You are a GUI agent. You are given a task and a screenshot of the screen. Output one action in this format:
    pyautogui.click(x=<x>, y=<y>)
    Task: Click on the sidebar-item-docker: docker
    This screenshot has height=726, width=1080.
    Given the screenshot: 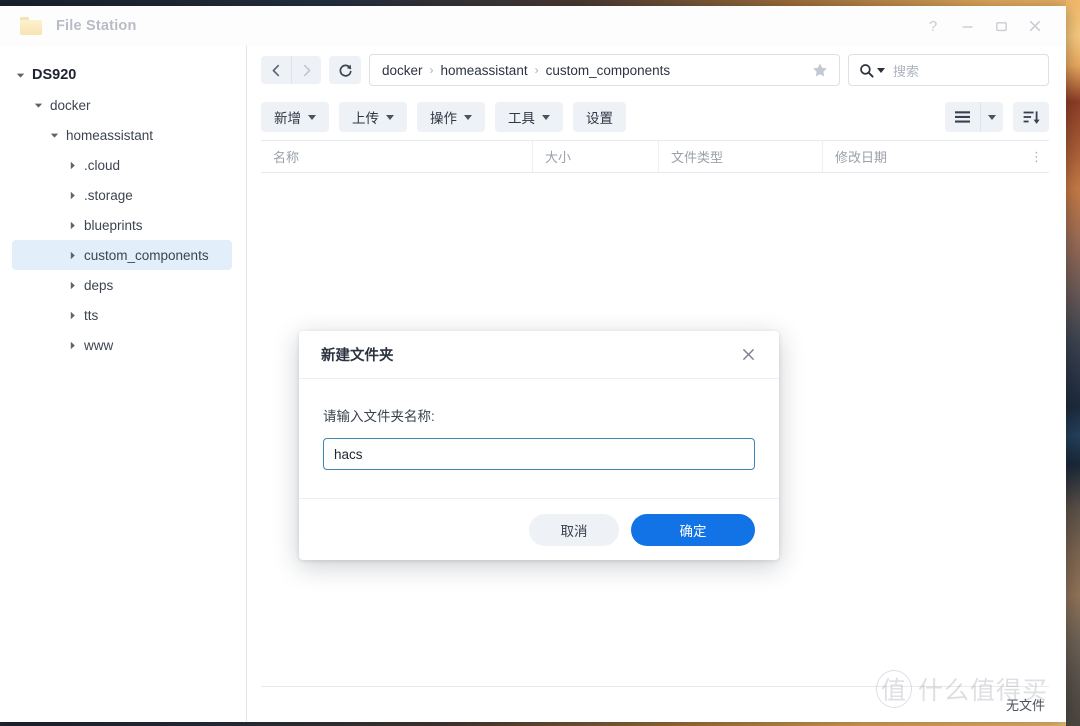 What is the action you would take?
    pyautogui.click(x=122, y=105)
    